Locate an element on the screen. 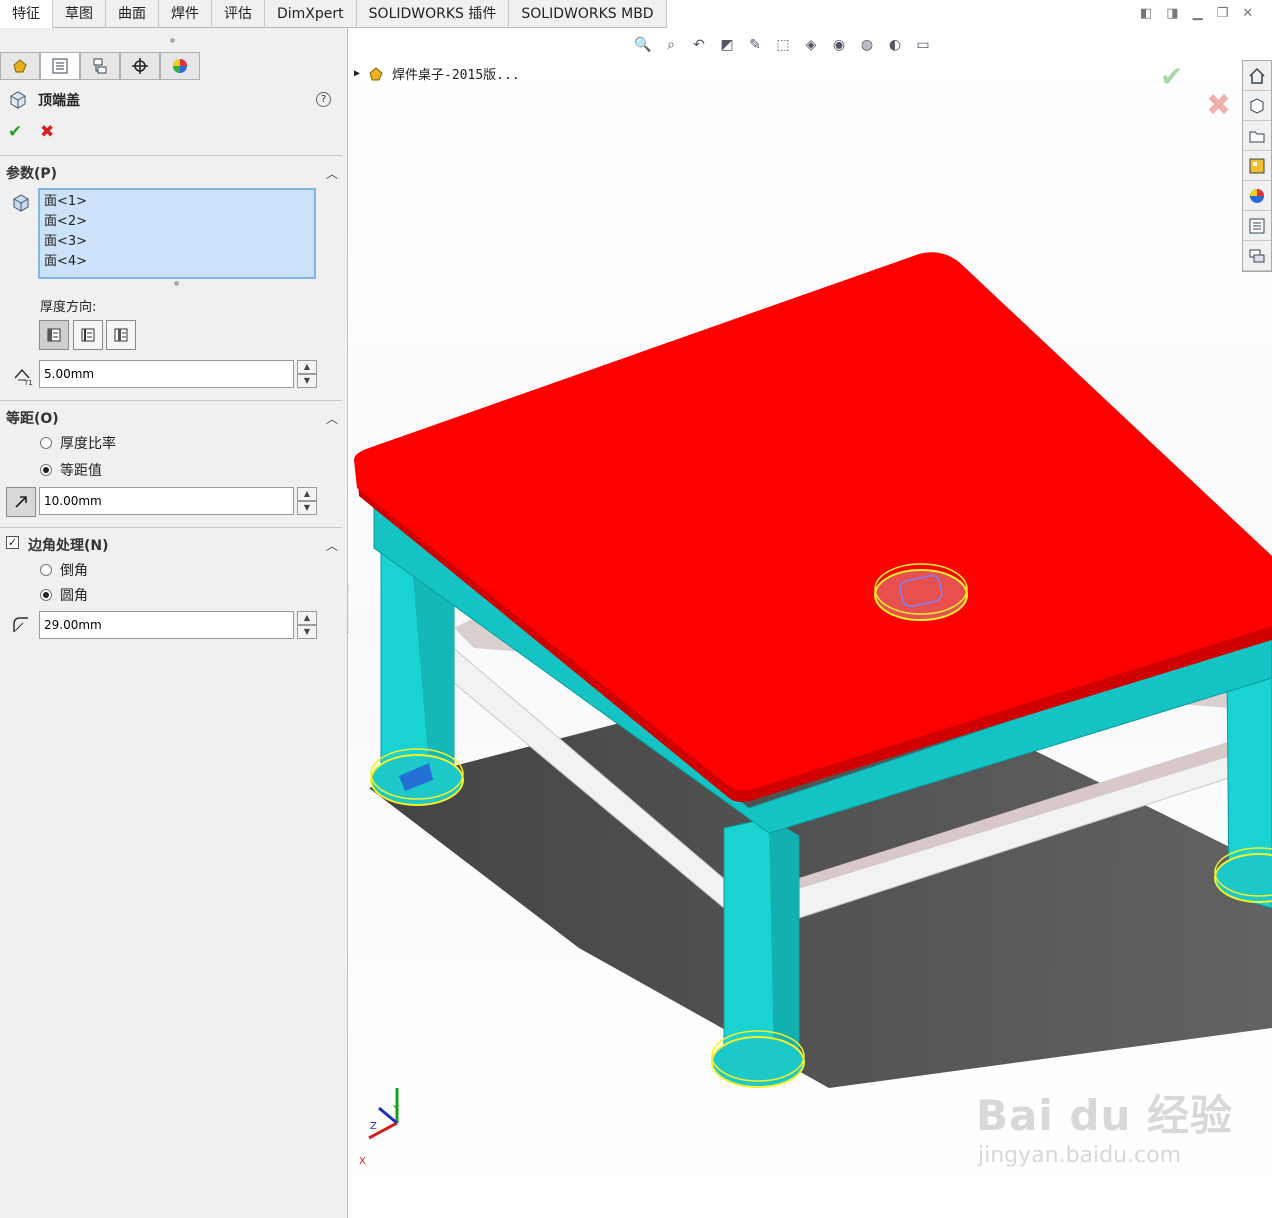 This screenshot has height=1218, width=1272. thickness-ratio-radio: 厚度比率 is located at coordinates (78, 443).